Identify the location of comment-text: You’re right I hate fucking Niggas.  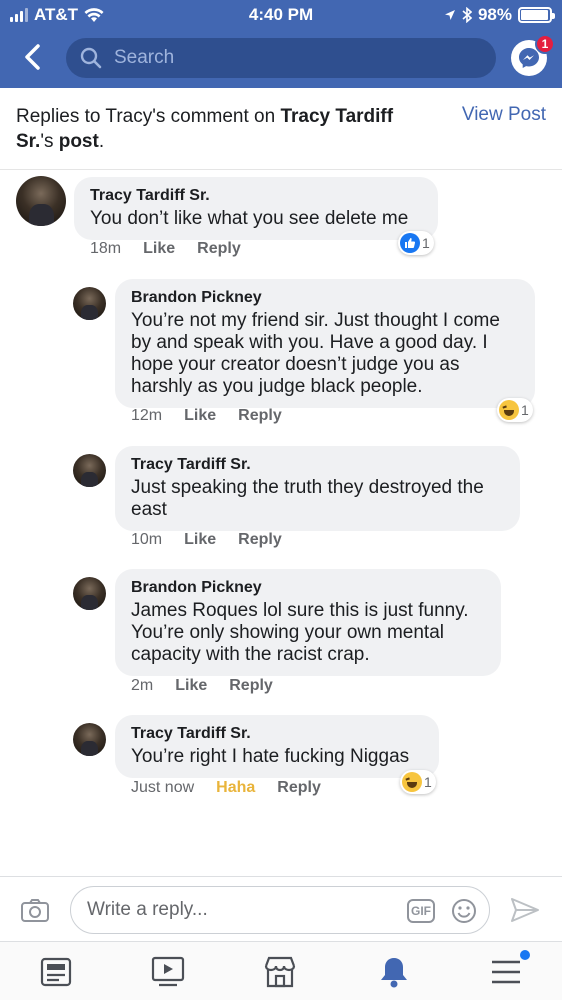
(270, 756).